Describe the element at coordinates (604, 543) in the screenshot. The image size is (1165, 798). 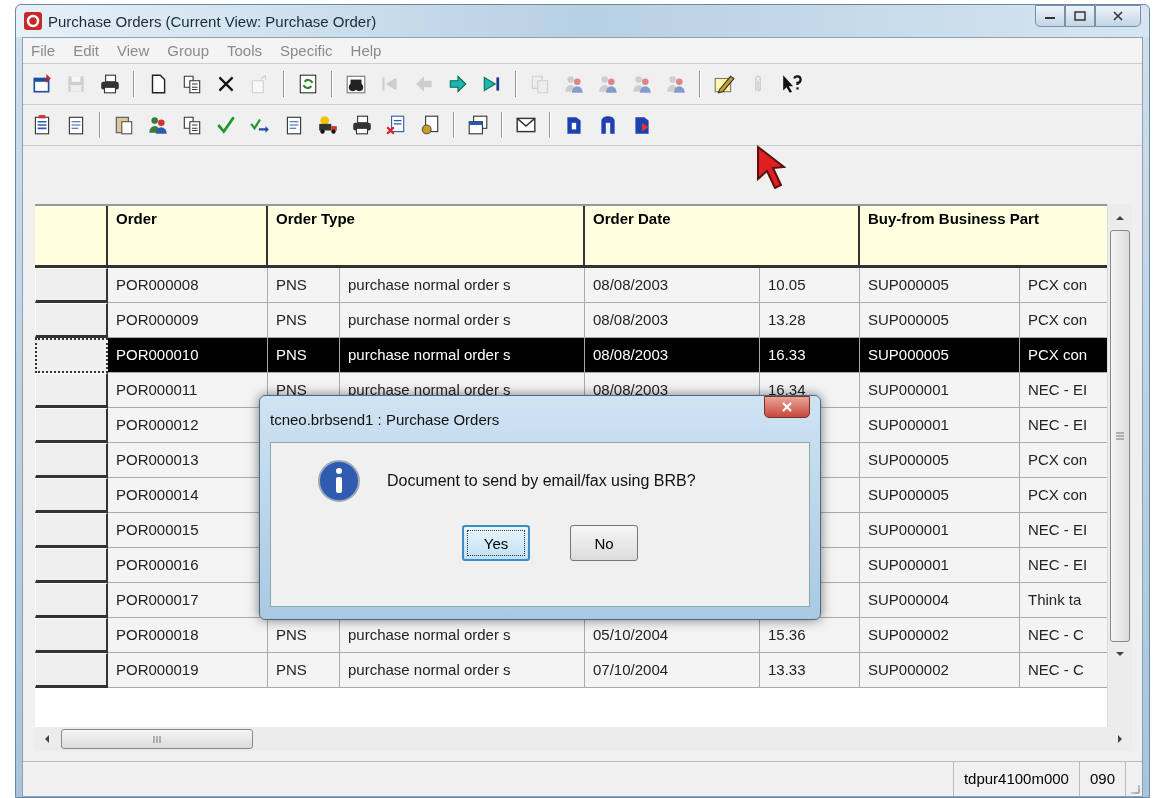
I see `dialog-button: No` at that location.